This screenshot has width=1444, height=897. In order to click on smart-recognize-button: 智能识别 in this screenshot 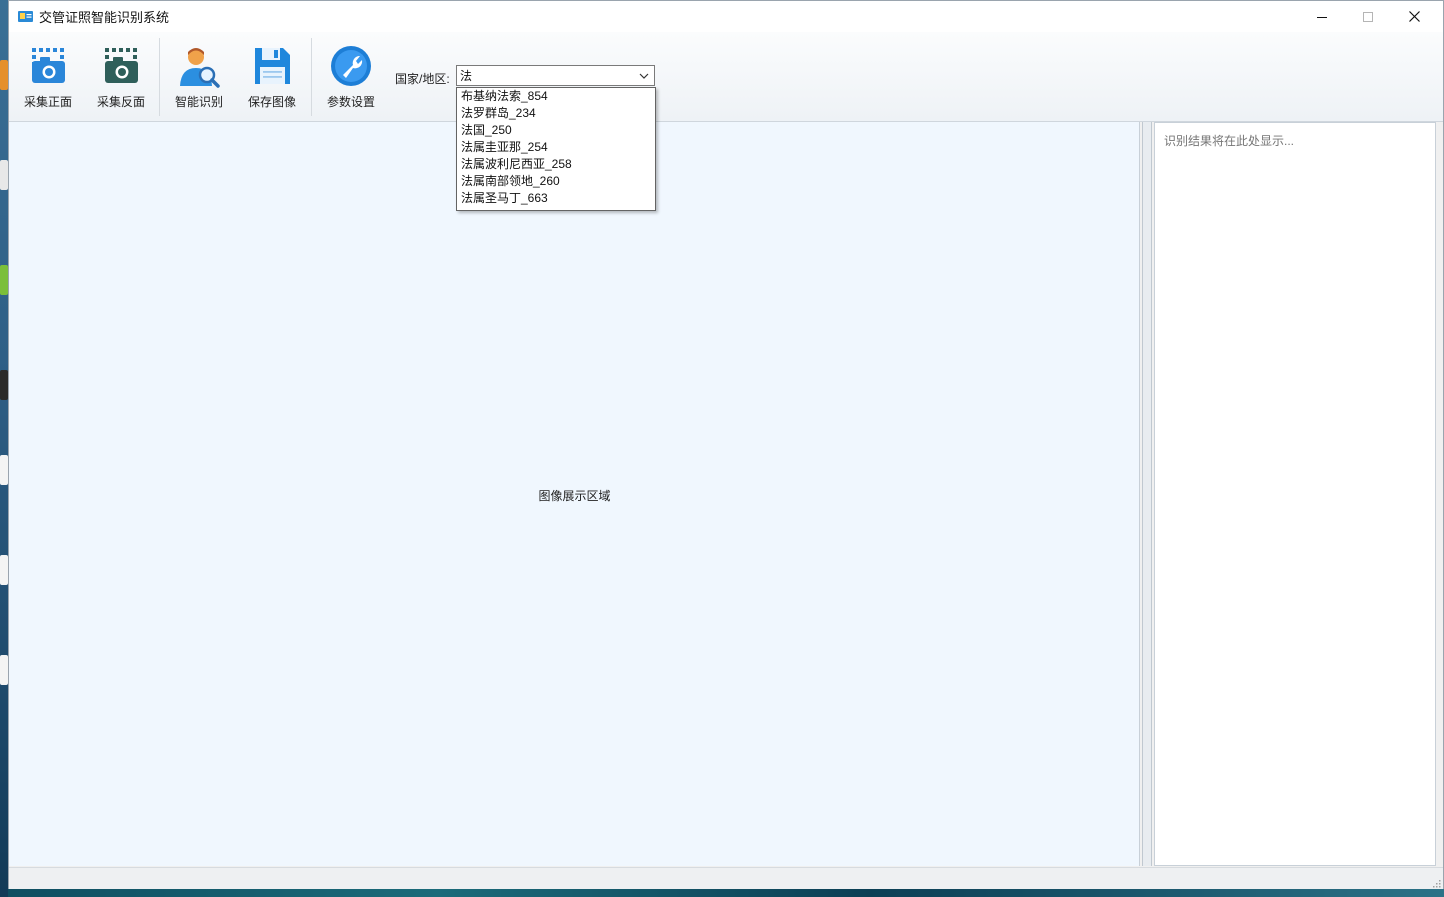, I will do `click(199, 76)`.